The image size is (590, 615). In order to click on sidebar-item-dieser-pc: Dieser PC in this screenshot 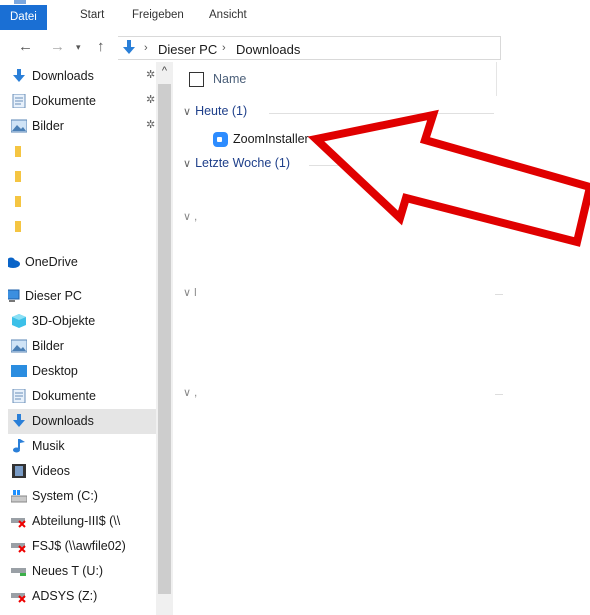, I will do `click(82, 296)`.